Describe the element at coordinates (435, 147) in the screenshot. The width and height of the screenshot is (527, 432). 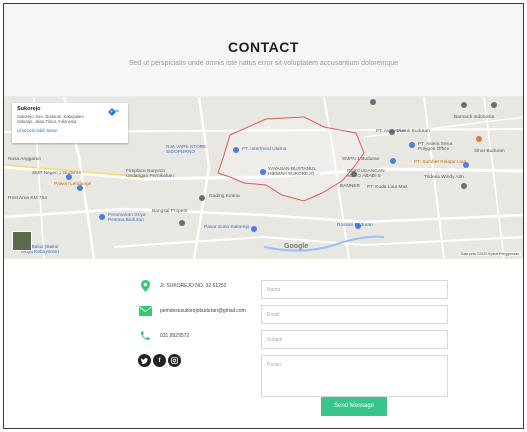
I see `map-label-asri: PT. Asiera Sena Polygon Office` at that location.